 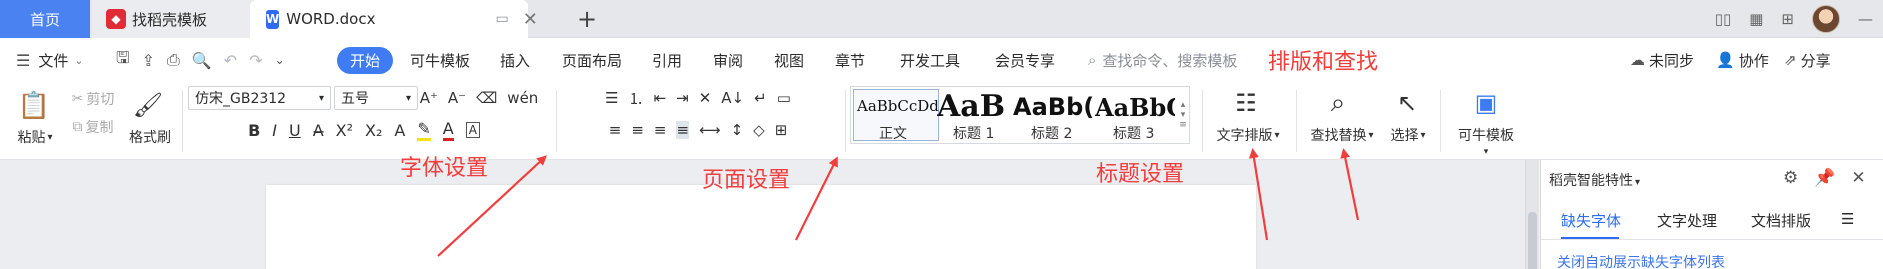 What do you see at coordinates (93, 127) in the screenshot?
I see `copy-button: ⧉ 复制` at bounding box center [93, 127].